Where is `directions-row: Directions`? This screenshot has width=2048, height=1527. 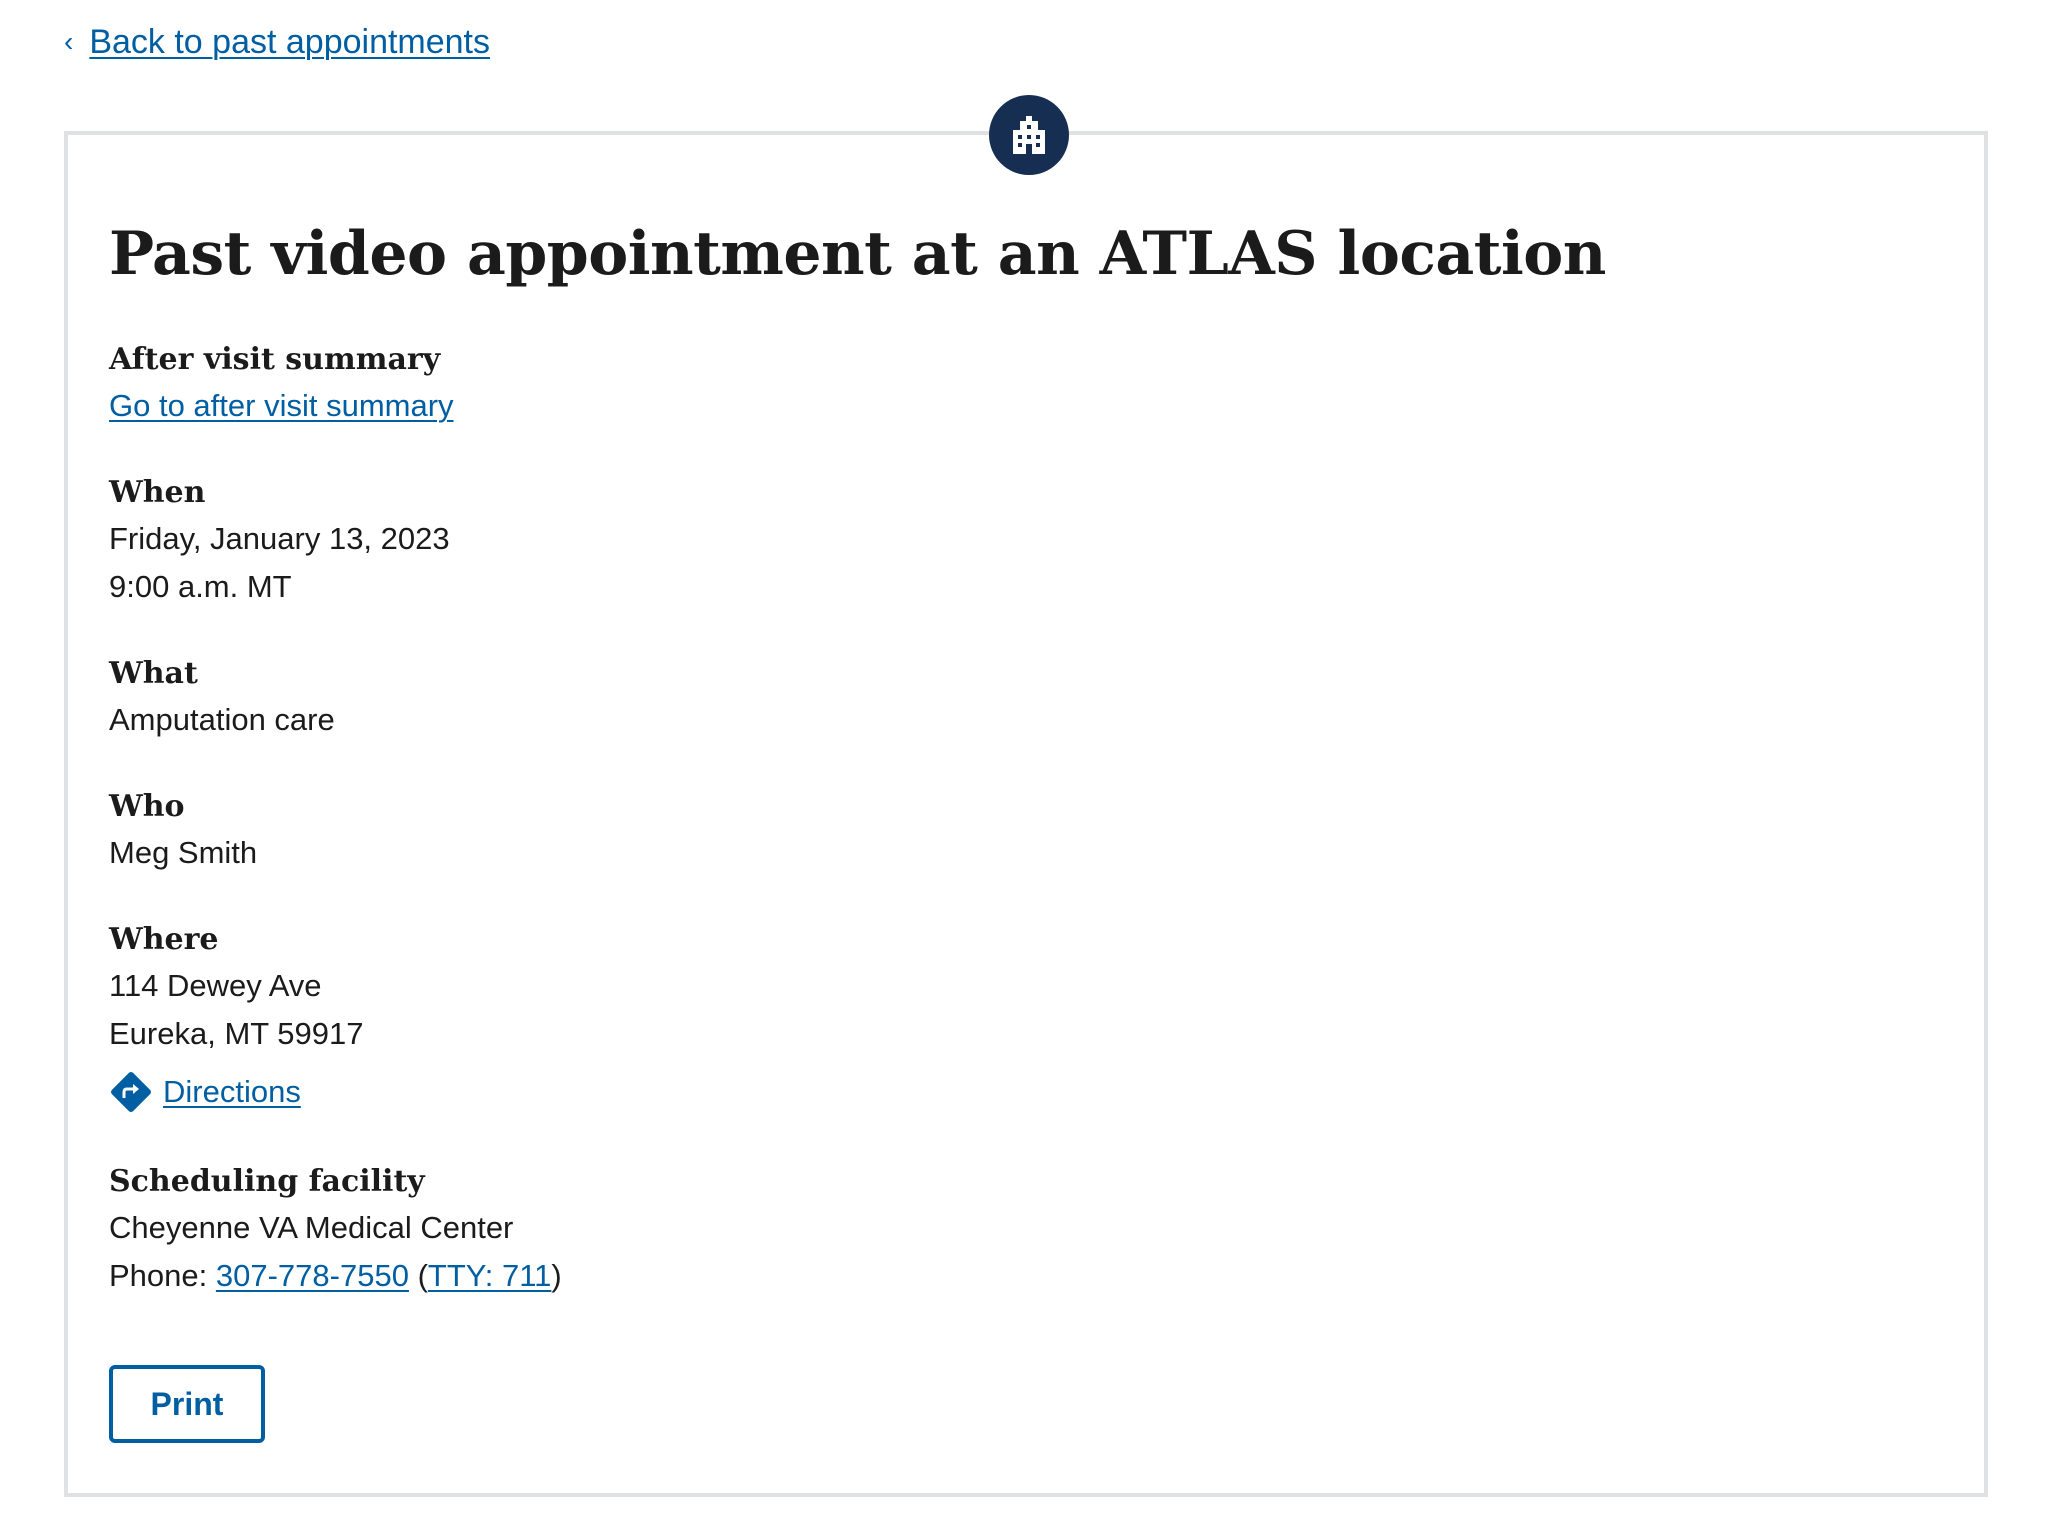 directions-row: Directions is located at coordinates (236, 1092).